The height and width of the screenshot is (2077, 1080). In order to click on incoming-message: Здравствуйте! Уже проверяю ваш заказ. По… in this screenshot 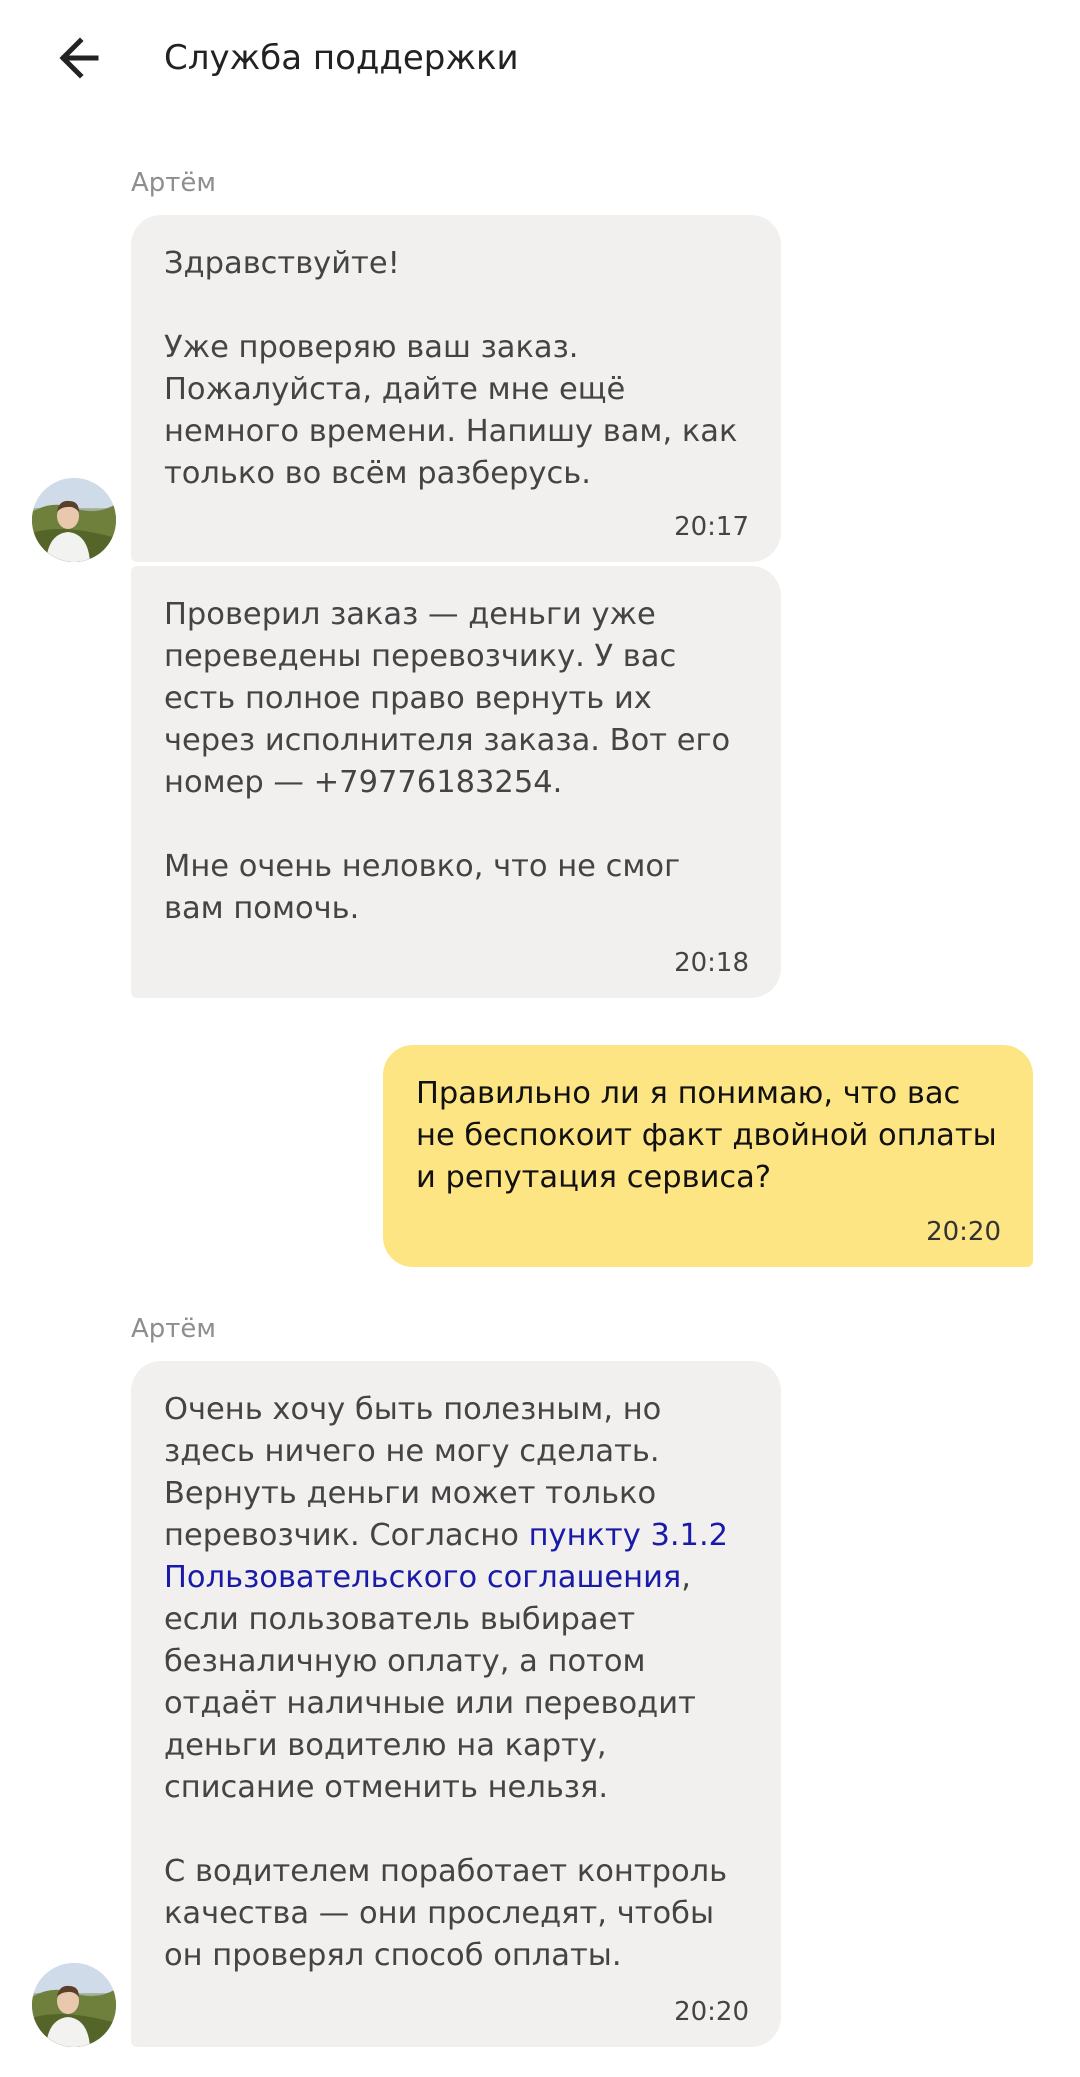, I will do `click(456, 388)`.